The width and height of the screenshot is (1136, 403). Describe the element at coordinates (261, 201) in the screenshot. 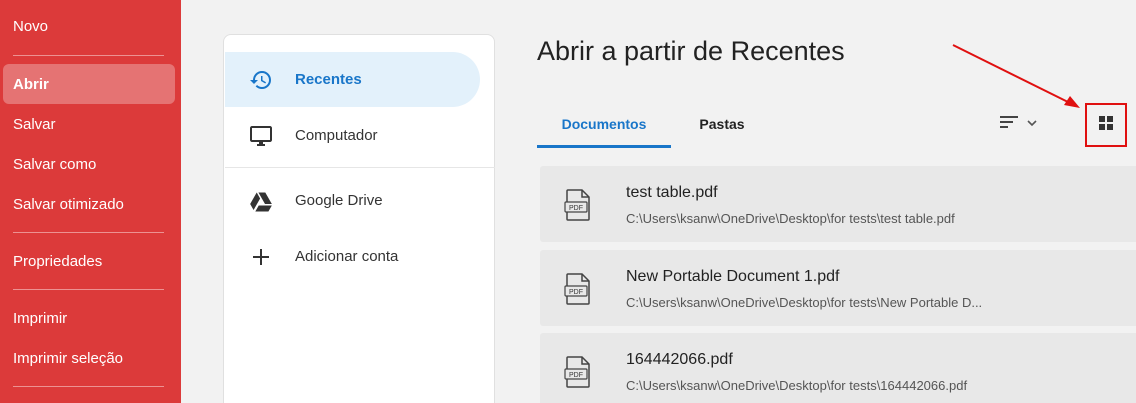

I see `google-drive-icon` at that location.